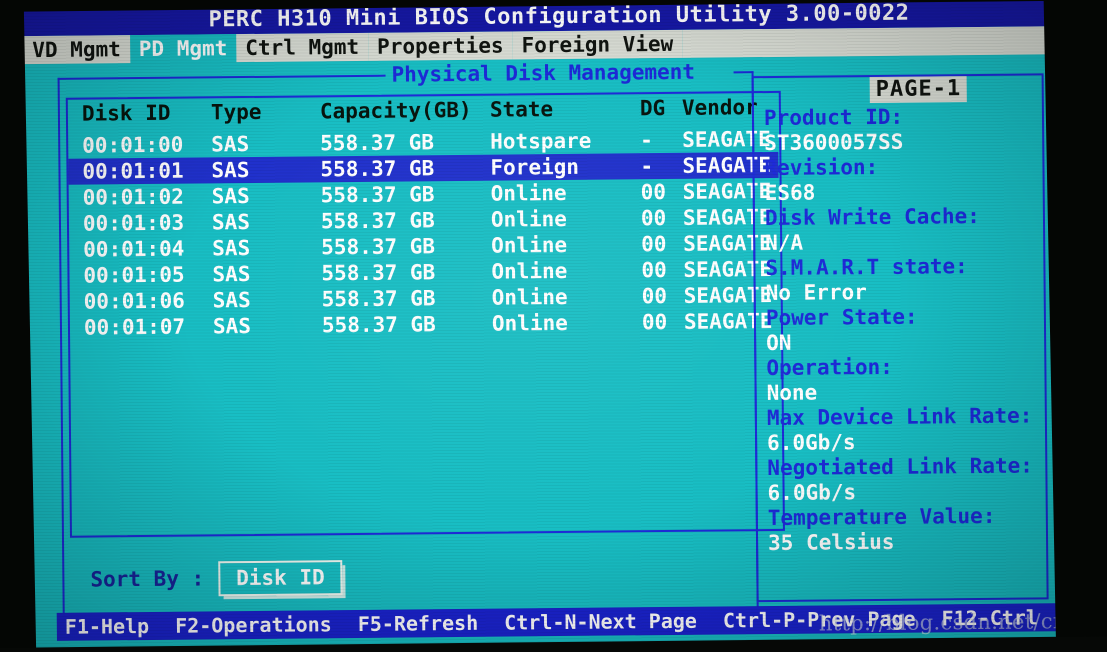 The width and height of the screenshot is (1107, 652). I want to click on cell-disk-id: 00:01:00, so click(133, 145).